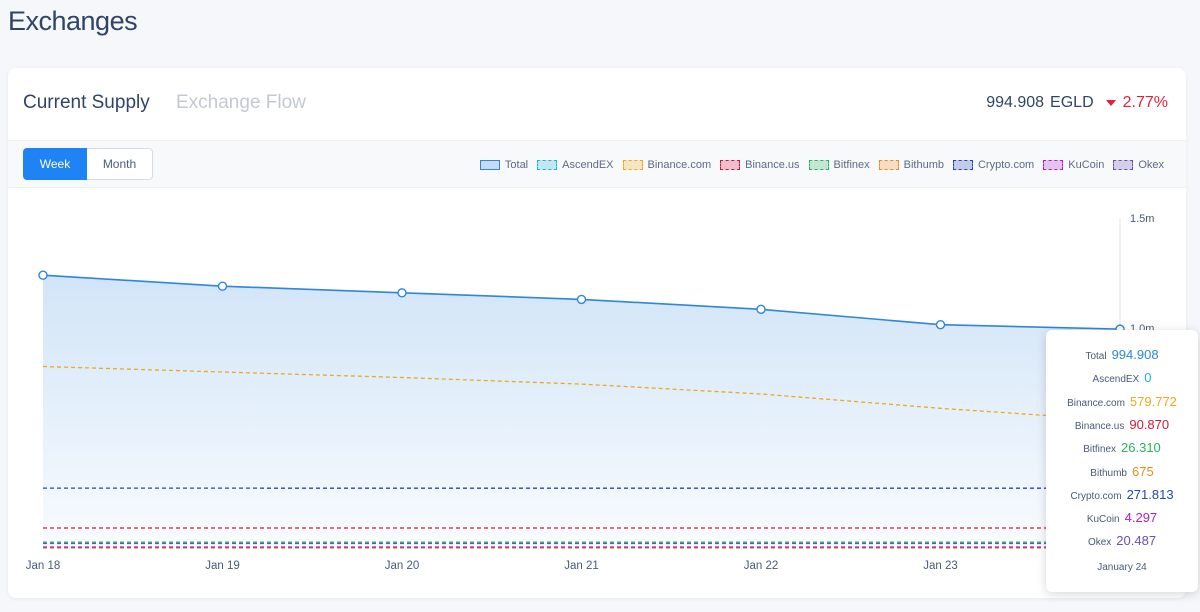  What do you see at coordinates (581, 566) in the screenshot?
I see `x-tick-label: Jan 21` at bounding box center [581, 566].